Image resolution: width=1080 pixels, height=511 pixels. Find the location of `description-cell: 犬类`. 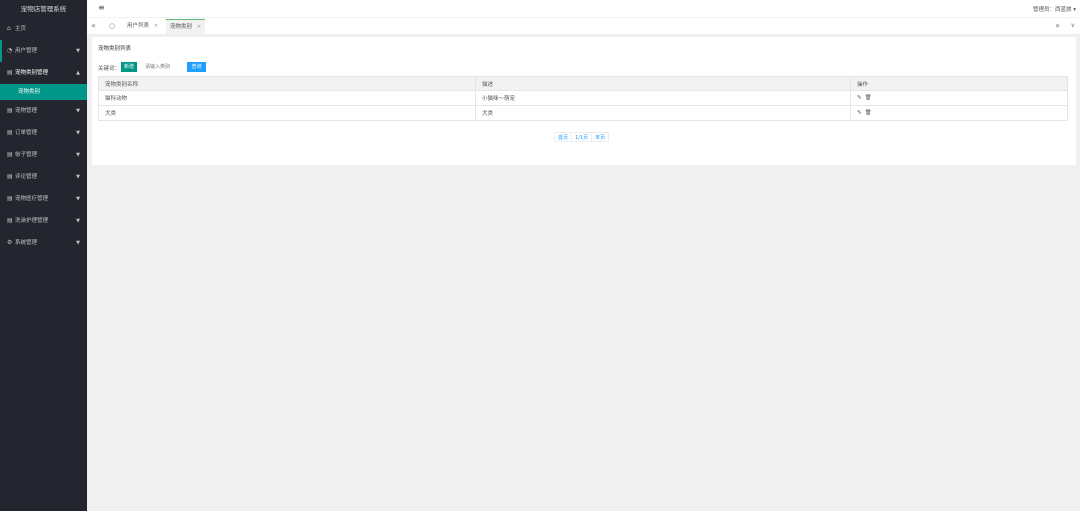

description-cell: 犬类 is located at coordinates (663, 113).